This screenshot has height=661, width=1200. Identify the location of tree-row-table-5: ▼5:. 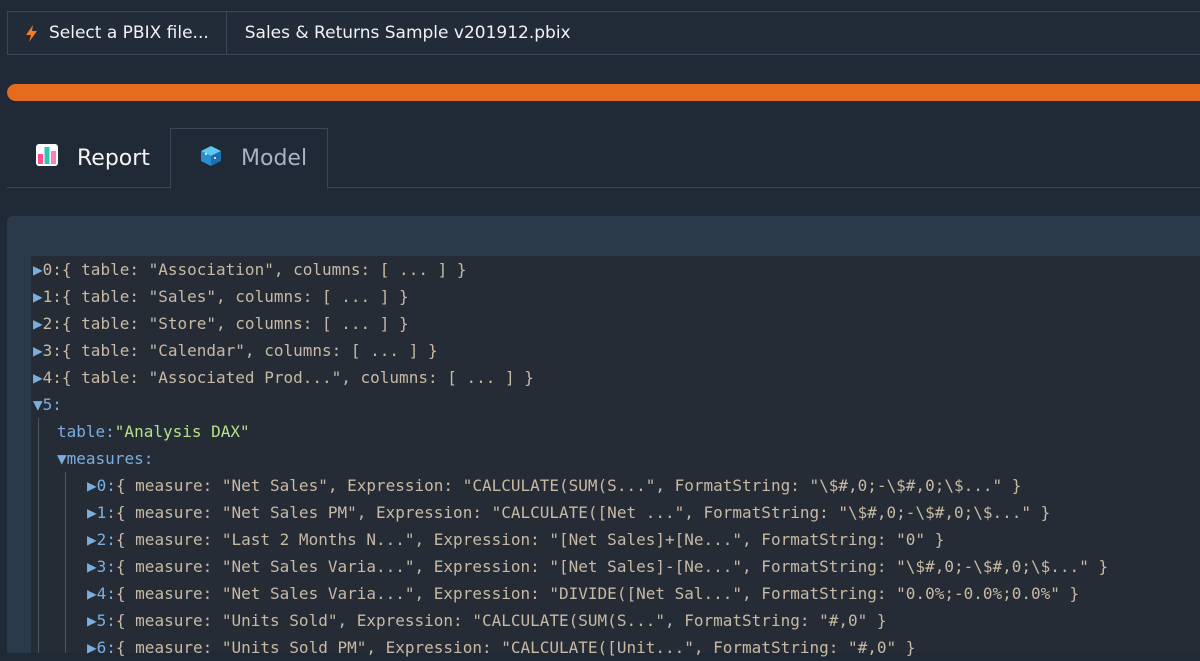
(47, 404).